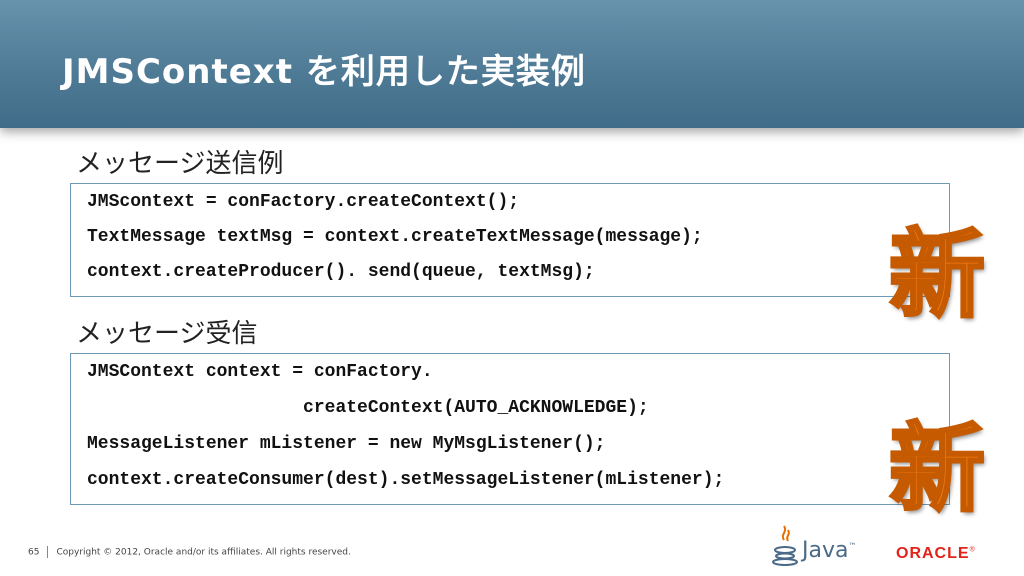 This screenshot has height=576, width=1024. I want to click on java-tm: ™, so click(852, 546).